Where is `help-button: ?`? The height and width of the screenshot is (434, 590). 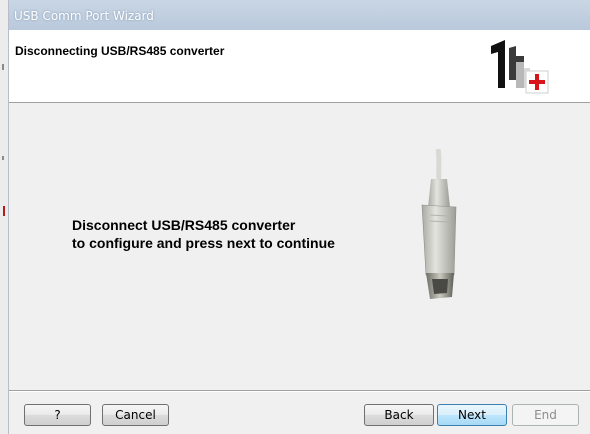 help-button: ? is located at coordinates (57, 415).